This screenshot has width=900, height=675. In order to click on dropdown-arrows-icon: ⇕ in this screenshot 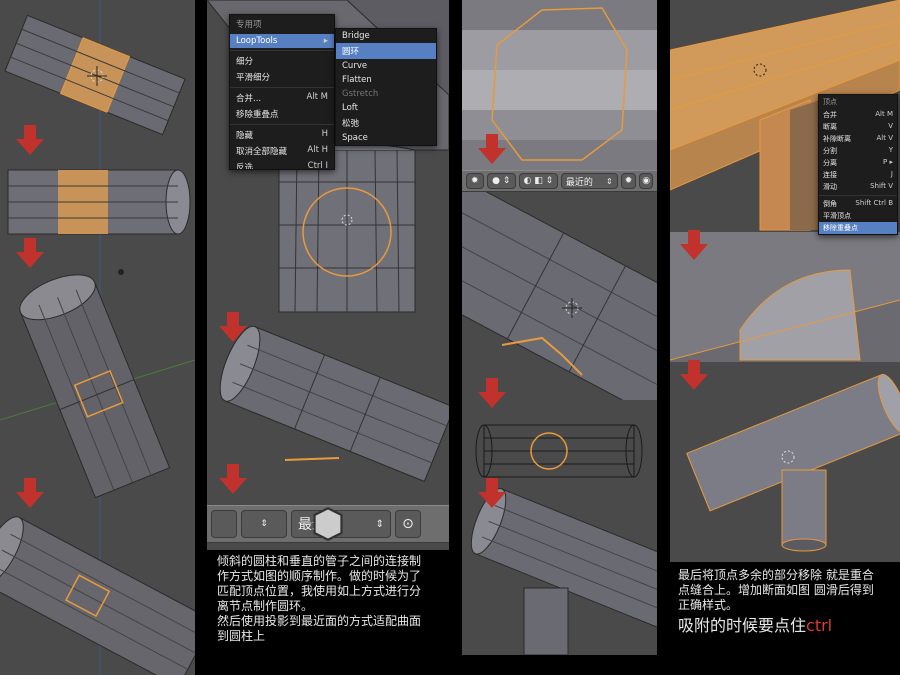, I will do `click(609, 181)`.